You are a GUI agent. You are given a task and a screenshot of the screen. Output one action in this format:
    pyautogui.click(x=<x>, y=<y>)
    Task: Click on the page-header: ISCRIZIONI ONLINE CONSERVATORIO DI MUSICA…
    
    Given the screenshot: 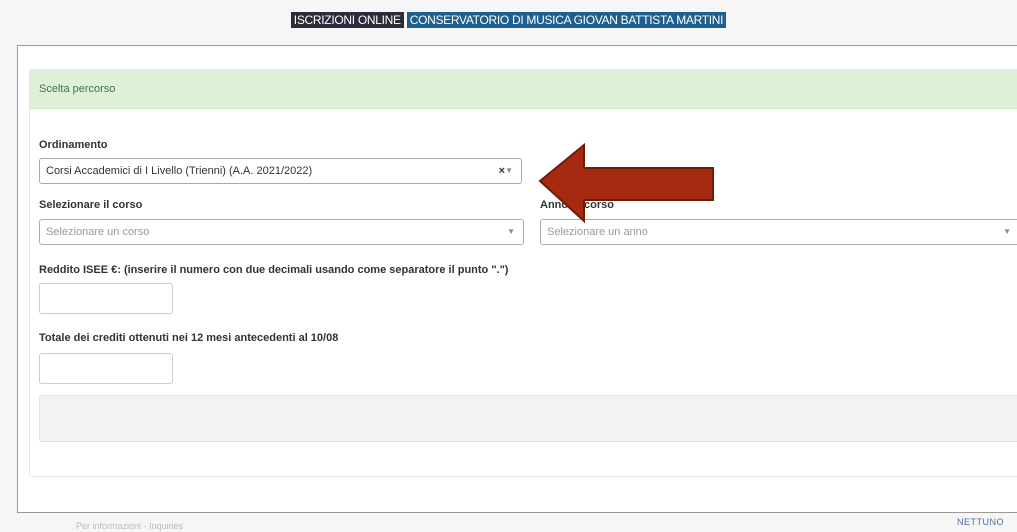 What is the action you would take?
    pyautogui.click(x=508, y=20)
    